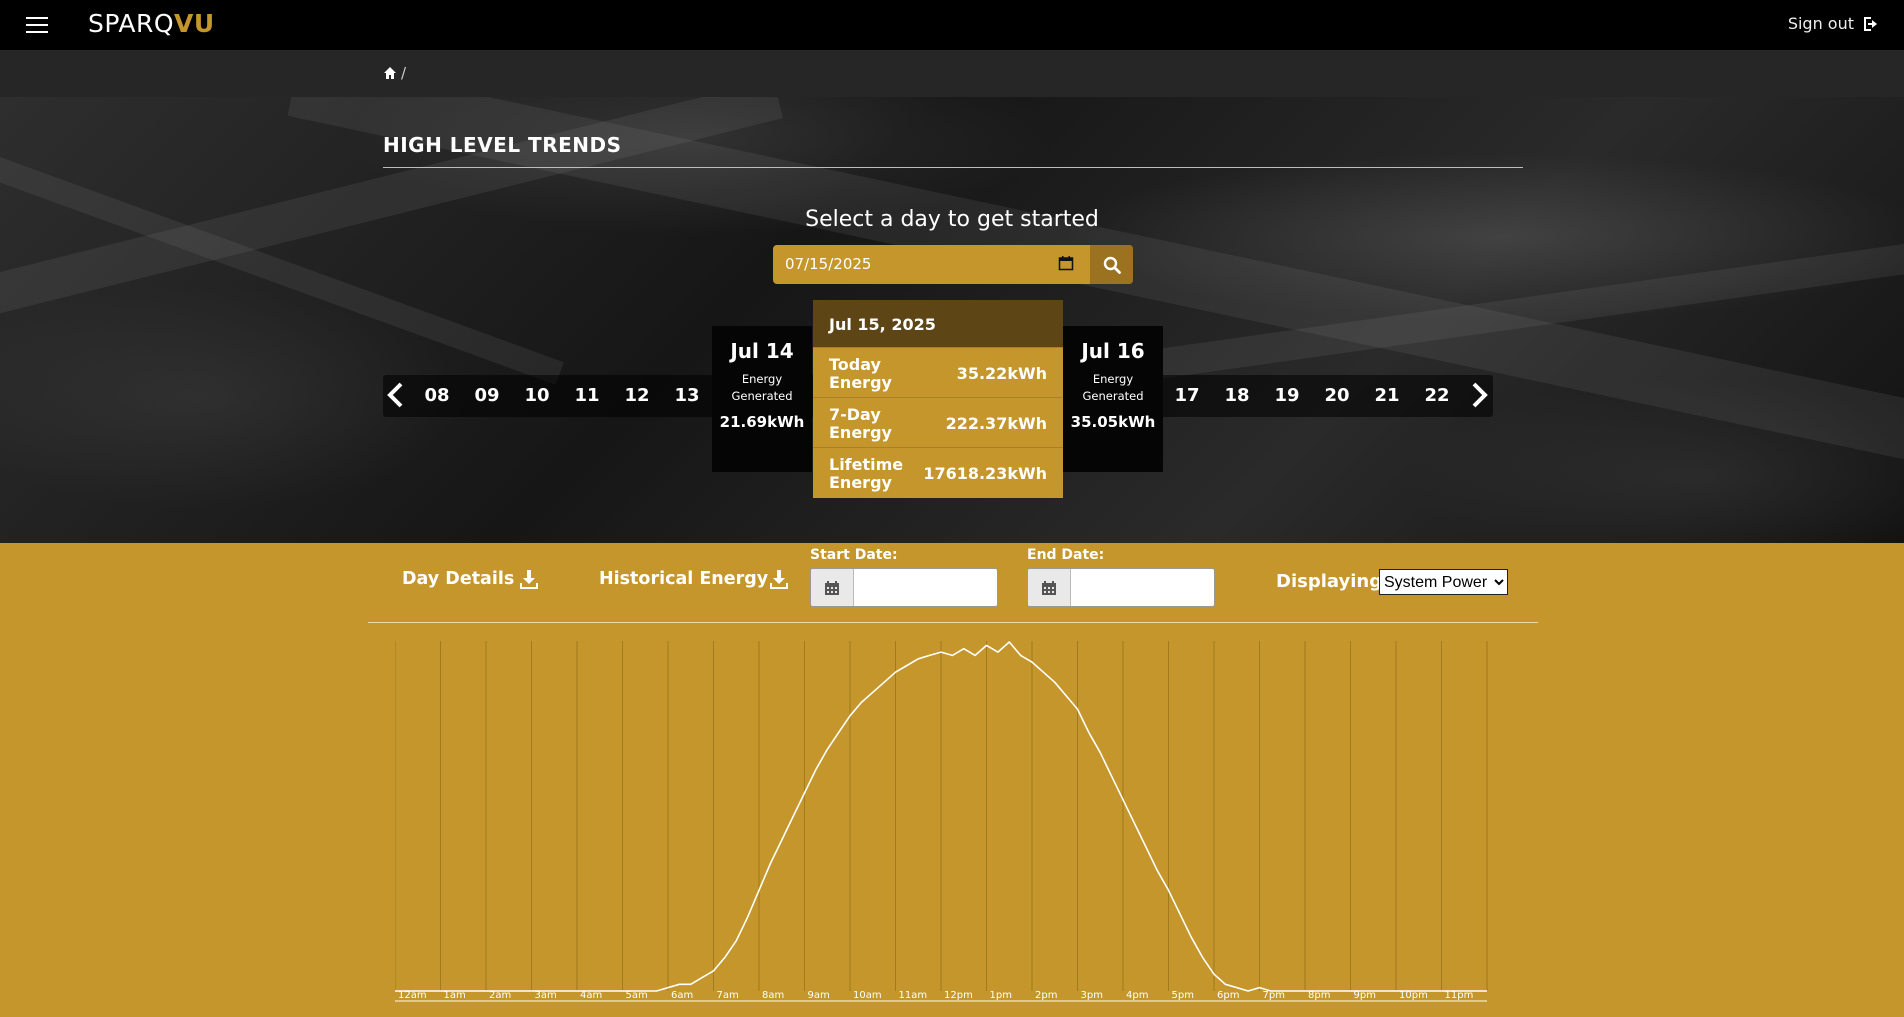  What do you see at coordinates (1183, 995) in the screenshot?
I see `x-tick-label: 5pm` at bounding box center [1183, 995].